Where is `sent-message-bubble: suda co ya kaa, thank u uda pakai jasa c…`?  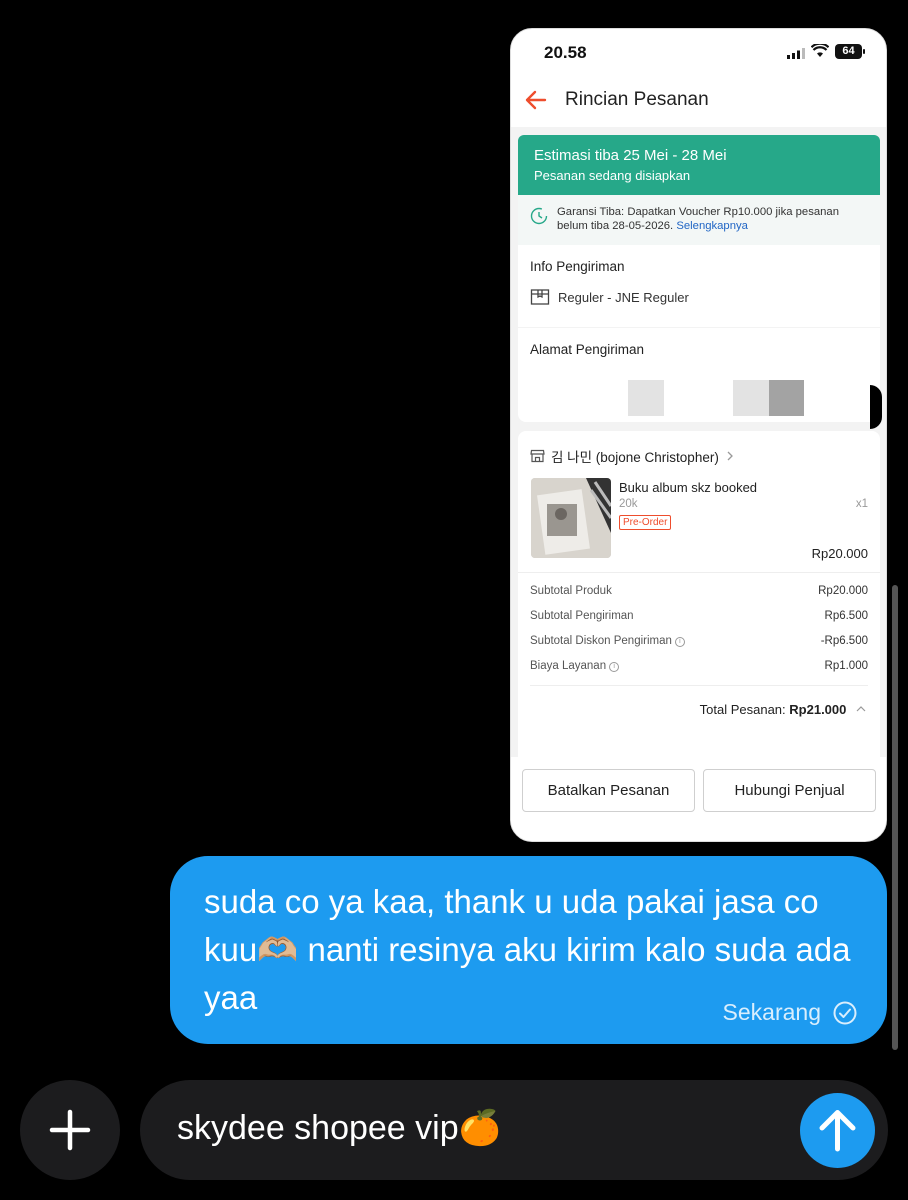
sent-message-bubble: suda co ya kaa, thank u uda pakai jasa c… is located at coordinates (528, 950).